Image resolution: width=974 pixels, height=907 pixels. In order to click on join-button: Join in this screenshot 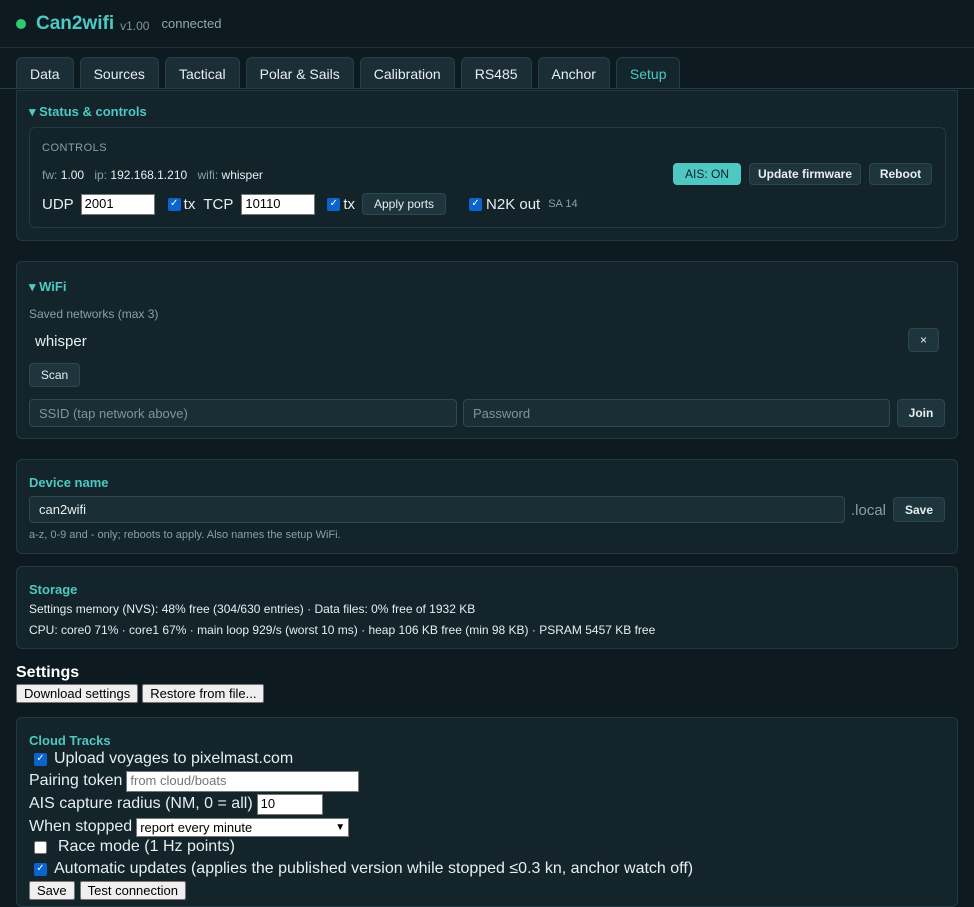, I will do `click(921, 413)`.